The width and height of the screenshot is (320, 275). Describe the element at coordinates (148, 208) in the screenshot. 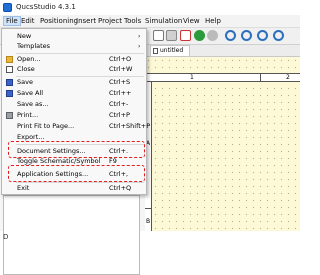

I see `ruler-row-divider` at that location.